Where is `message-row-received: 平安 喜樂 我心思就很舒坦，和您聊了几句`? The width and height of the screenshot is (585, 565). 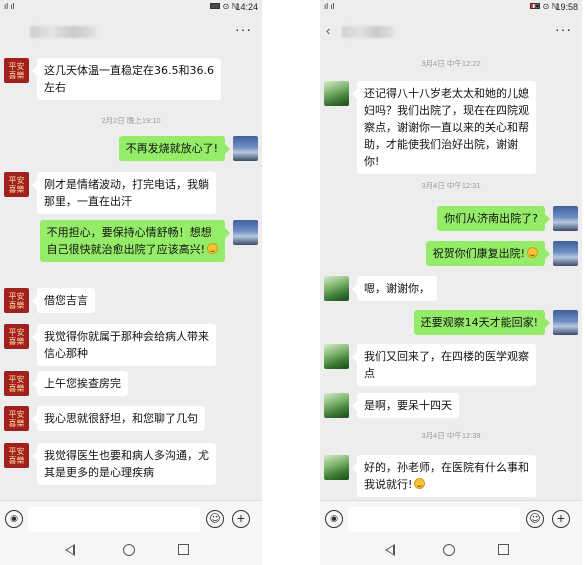
message-row-received: 平安 喜樂 我心思就很舒坦，和您聊了几句 is located at coordinates (104, 418).